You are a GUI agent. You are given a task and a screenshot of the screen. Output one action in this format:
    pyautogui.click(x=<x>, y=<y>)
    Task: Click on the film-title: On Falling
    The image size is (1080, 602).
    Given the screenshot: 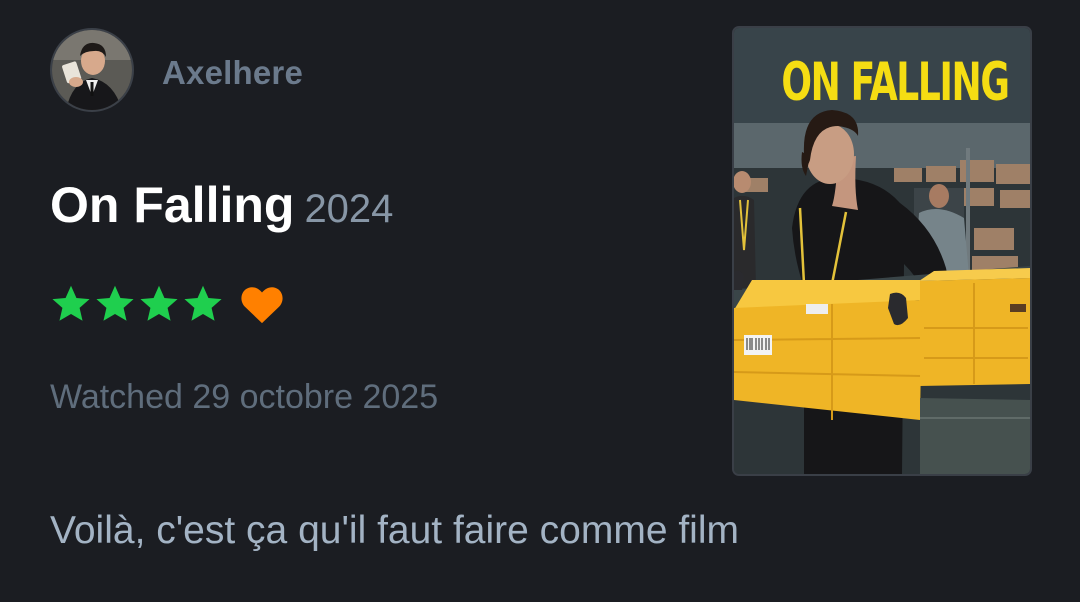 What is the action you would take?
    pyautogui.click(x=172, y=205)
    